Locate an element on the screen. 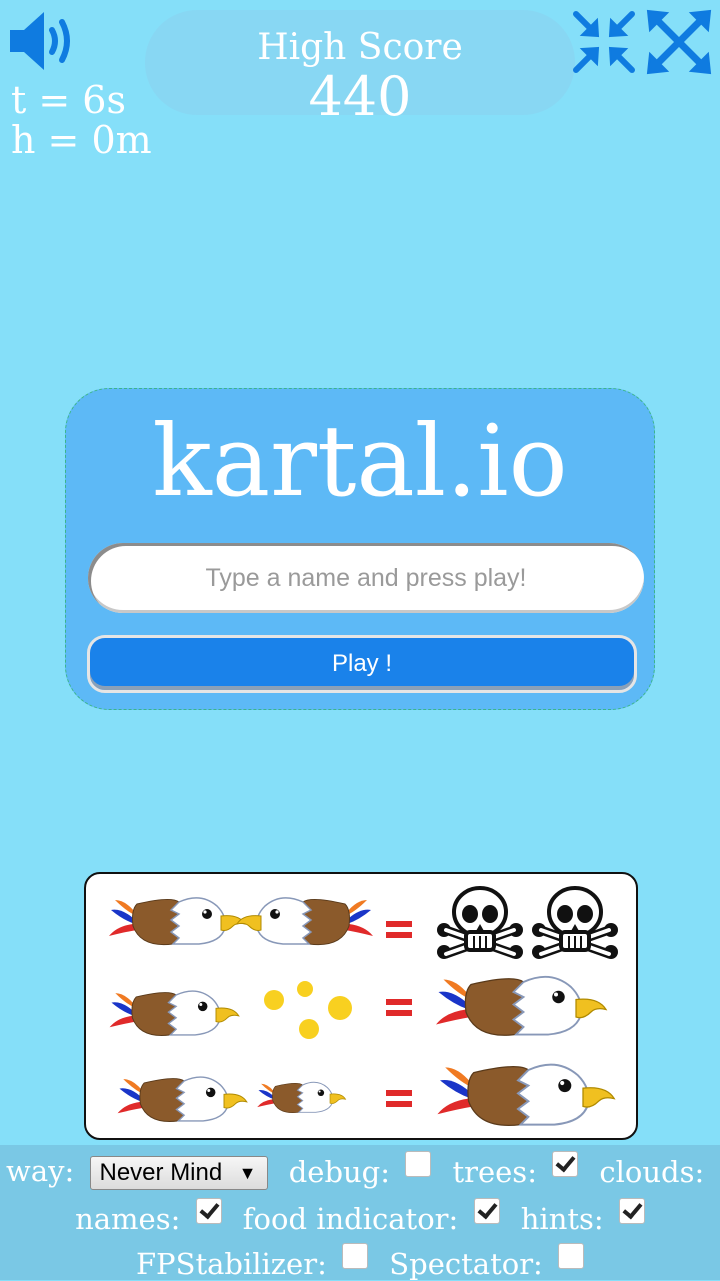  fpstabilizer-label: FPStabilizer: is located at coordinates (231, 1264).